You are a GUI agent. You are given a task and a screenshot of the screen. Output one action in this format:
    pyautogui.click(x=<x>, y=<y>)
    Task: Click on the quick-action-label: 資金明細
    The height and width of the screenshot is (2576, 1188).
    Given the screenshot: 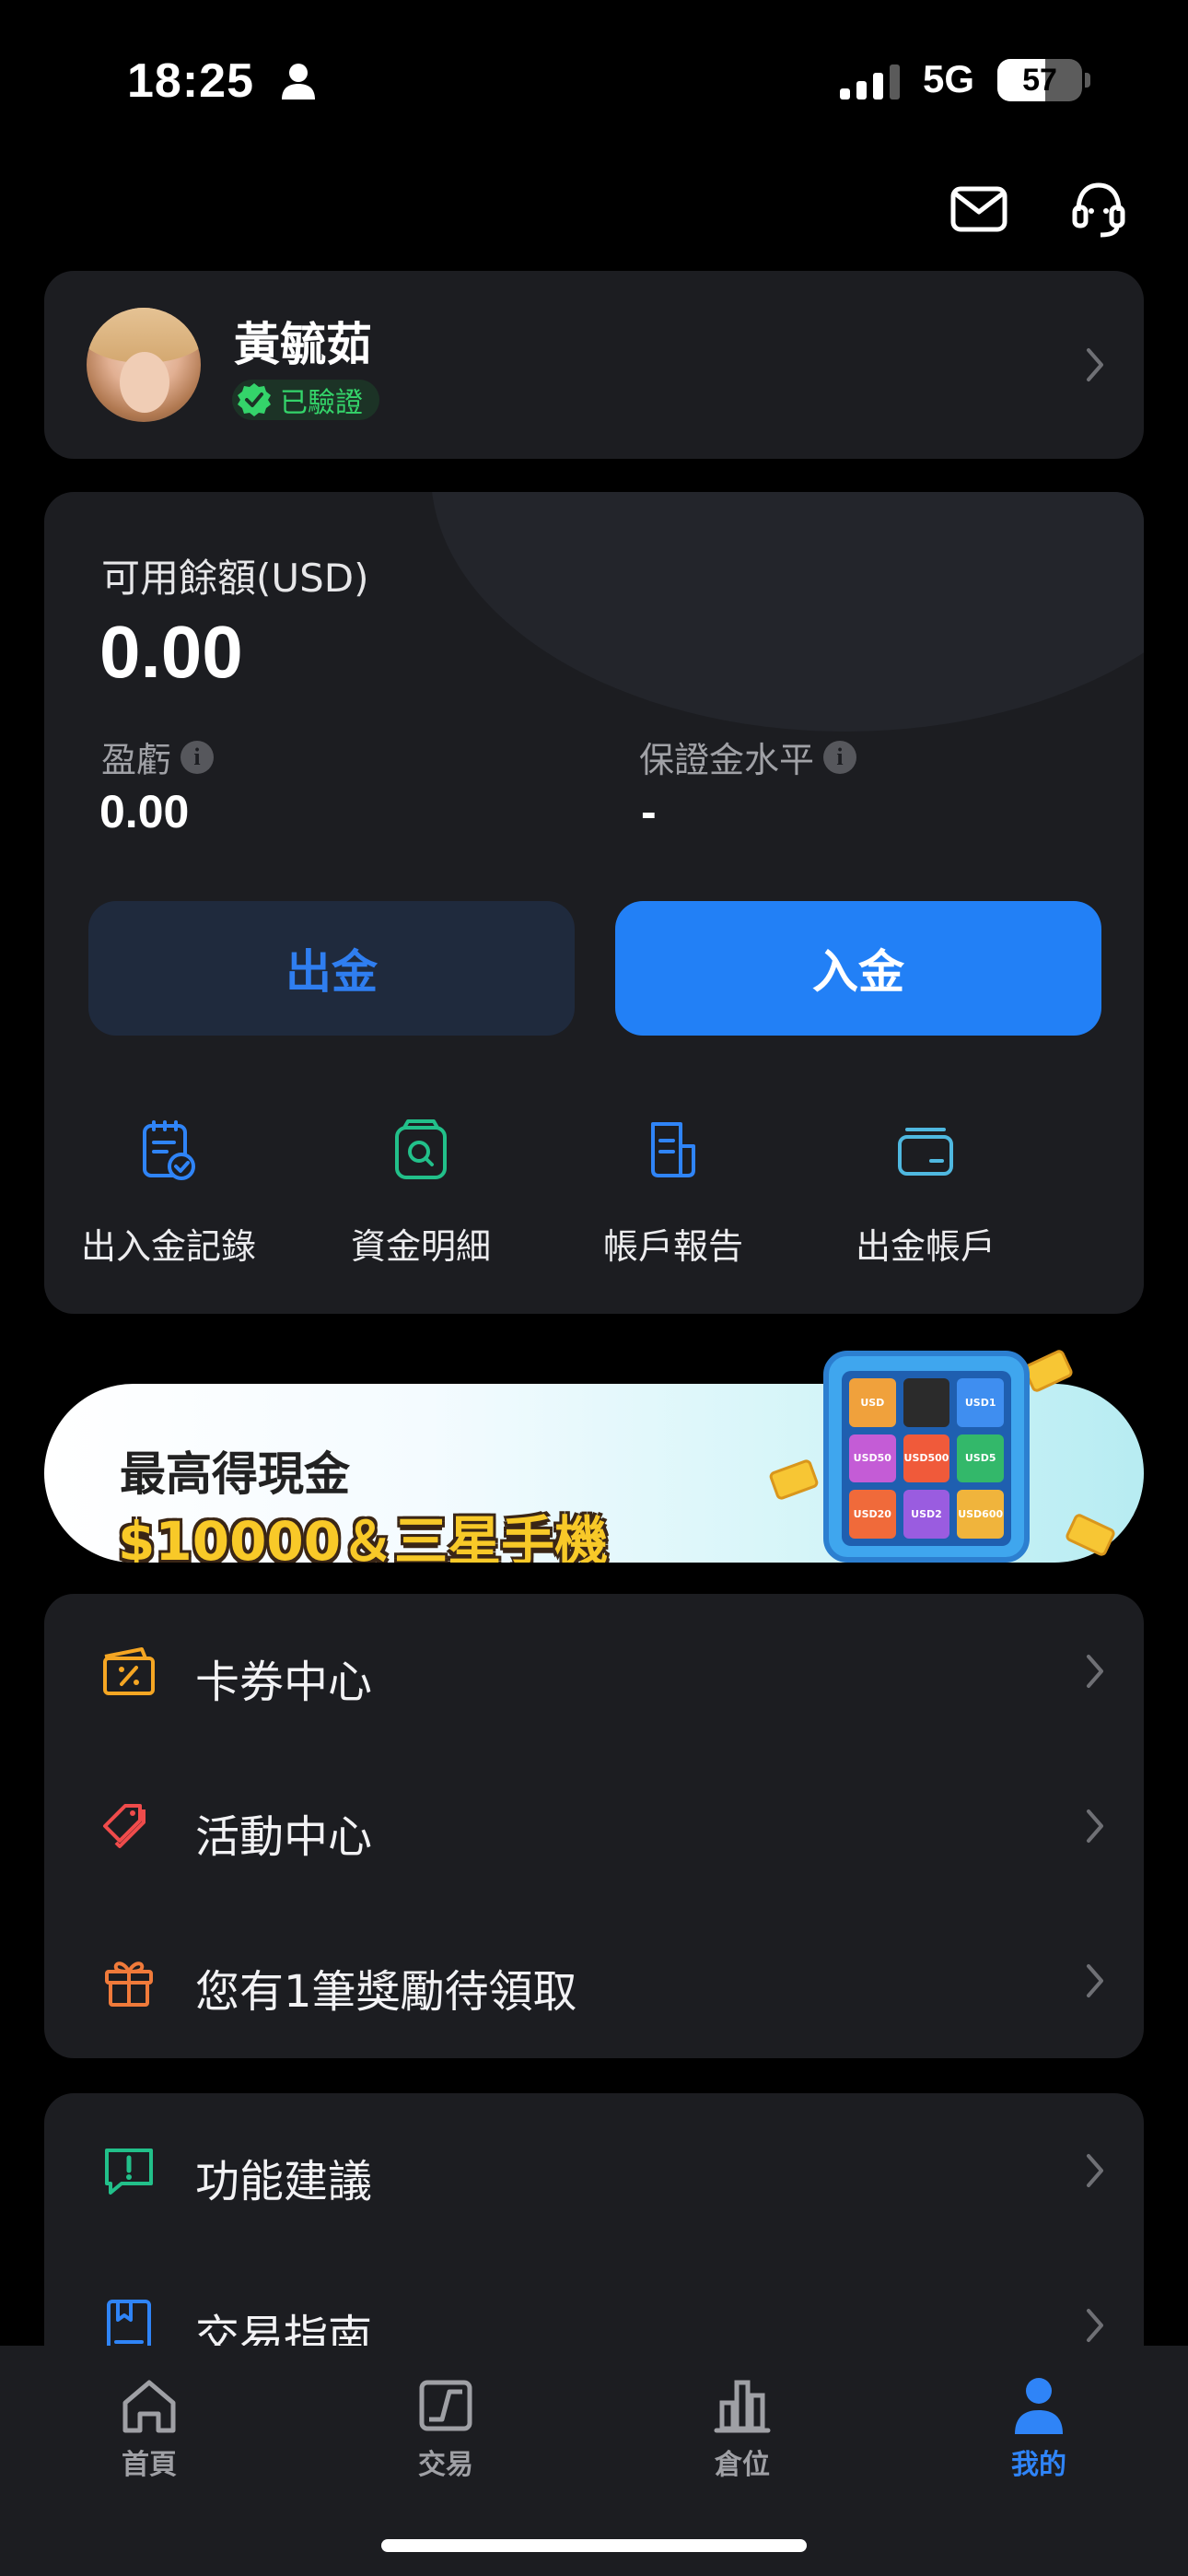 What is the action you would take?
    pyautogui.click(x=420, y=1246)
    